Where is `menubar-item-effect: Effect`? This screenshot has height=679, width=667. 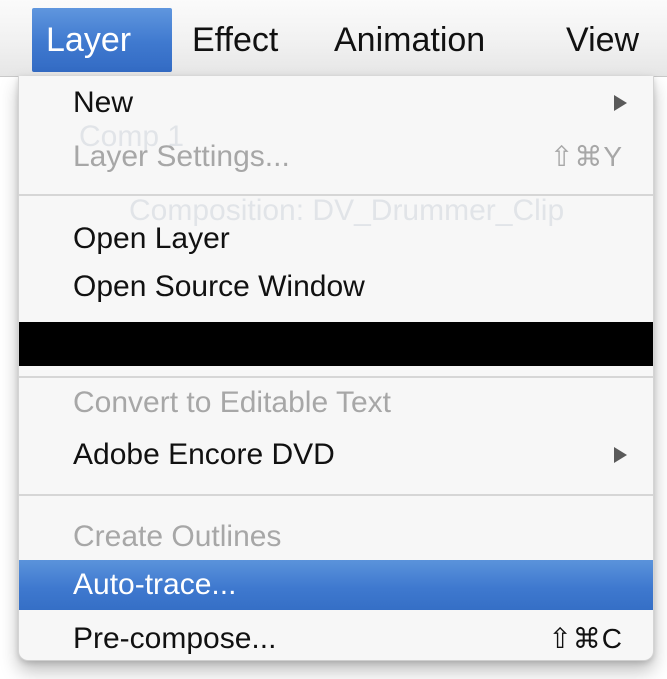 menubar-item-effect: Effect is located at coordinates (238, 40).